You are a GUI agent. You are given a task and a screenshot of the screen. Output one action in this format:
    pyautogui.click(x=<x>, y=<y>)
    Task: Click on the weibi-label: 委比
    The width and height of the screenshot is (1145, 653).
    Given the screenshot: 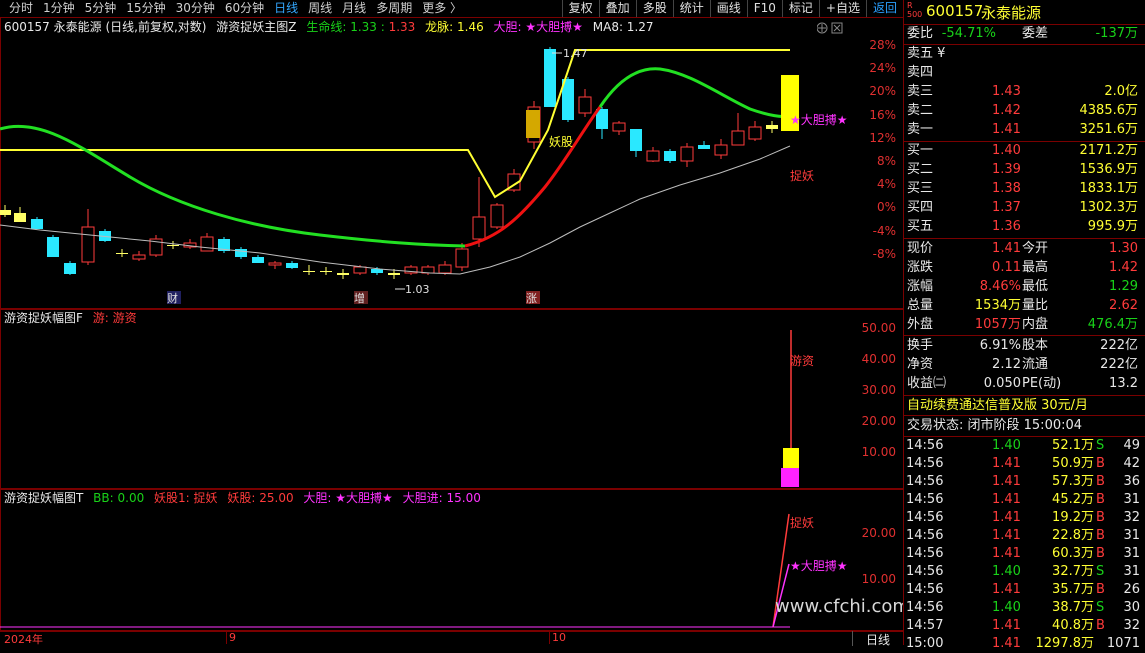 What is the action you would take?
    pyautogui.click(x=920, y=33)
    